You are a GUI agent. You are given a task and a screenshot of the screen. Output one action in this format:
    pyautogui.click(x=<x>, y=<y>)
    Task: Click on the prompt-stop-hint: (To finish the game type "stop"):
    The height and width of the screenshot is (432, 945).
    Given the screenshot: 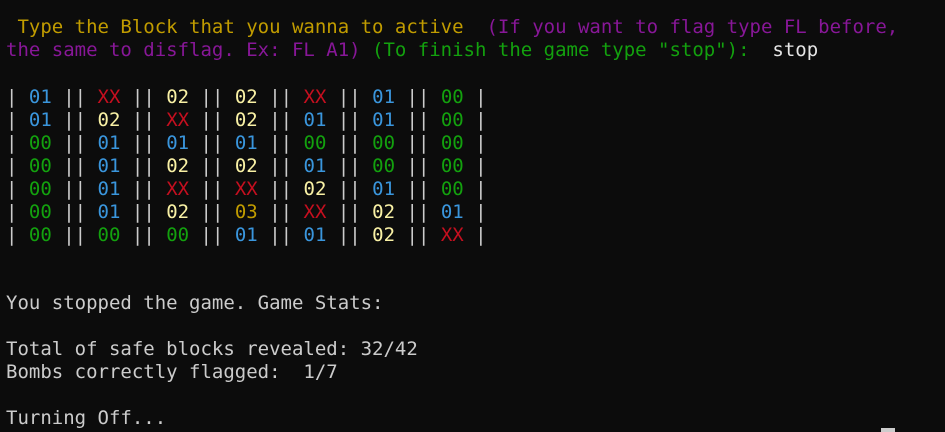 What is the action you would take?
    pyautogui.click(x=555, y=50)
    